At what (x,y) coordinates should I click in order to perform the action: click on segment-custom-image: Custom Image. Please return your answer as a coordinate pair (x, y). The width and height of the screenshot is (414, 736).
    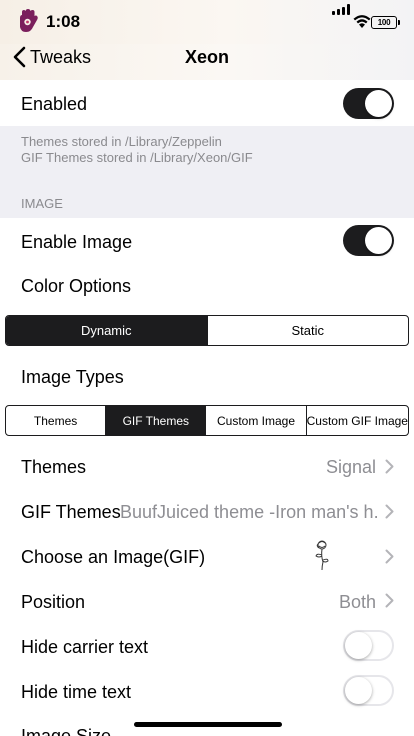
    Looking at the image, I should click on (256, 420).